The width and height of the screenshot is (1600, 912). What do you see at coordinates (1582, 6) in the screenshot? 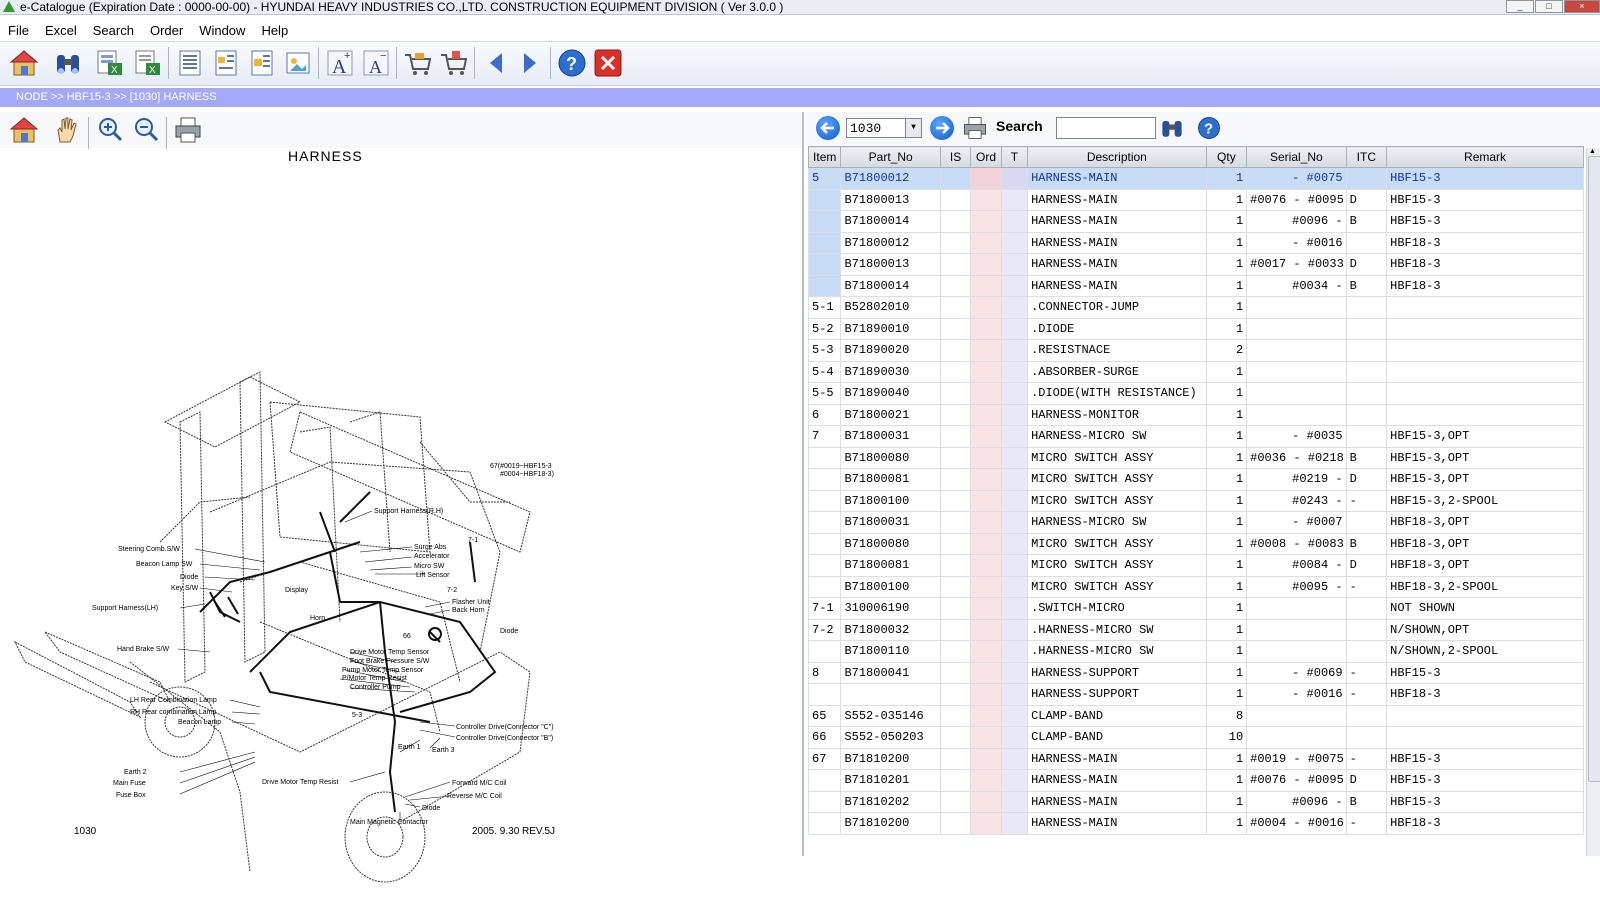
I see `window-close-button: ×` at bounding box center [1582, 6].